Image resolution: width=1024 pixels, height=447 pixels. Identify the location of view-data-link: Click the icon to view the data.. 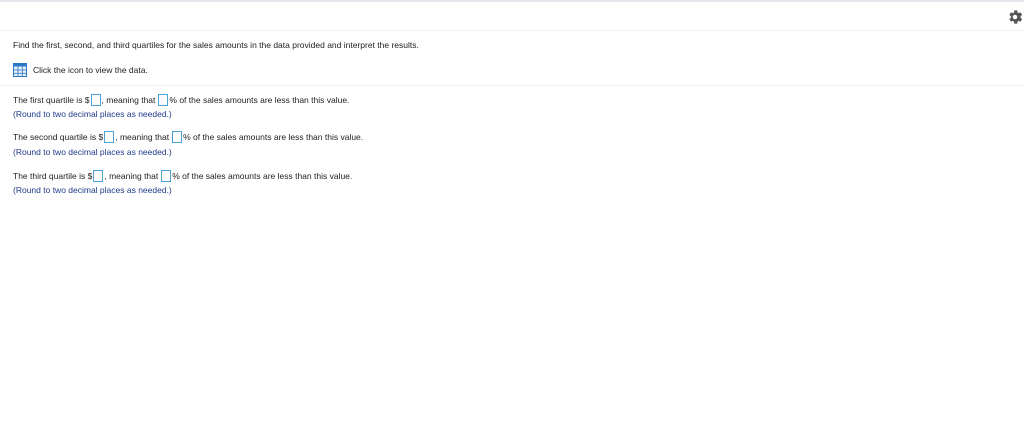
(80, 70).